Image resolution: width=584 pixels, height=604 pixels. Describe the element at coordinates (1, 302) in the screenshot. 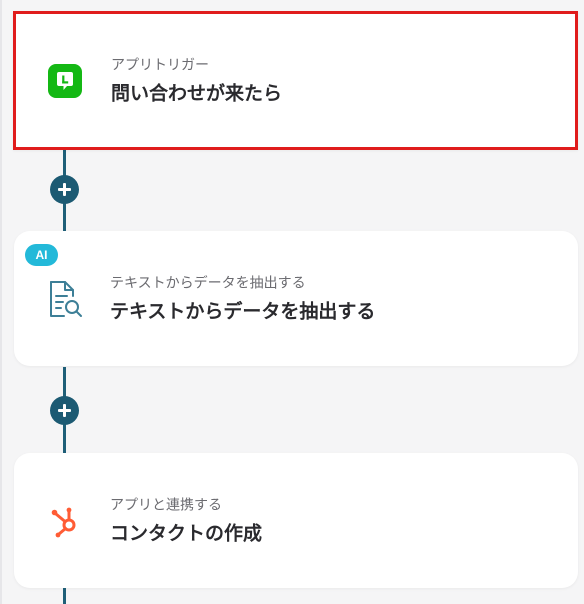

I see `left-panel-edge` at that location.